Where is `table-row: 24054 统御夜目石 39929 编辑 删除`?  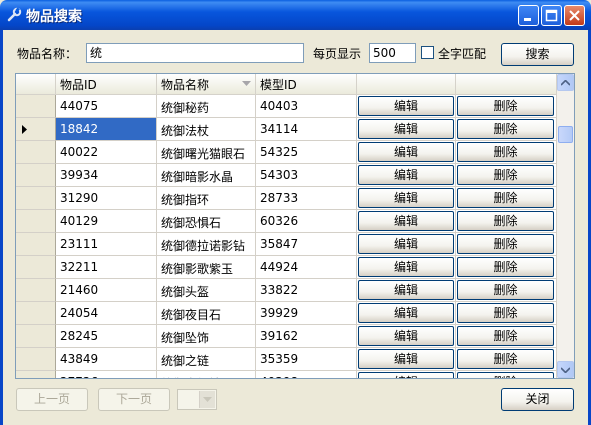 table-row: 24054 统御夜目石 39929 编辑 删除 is located at coordinates (286, 313).